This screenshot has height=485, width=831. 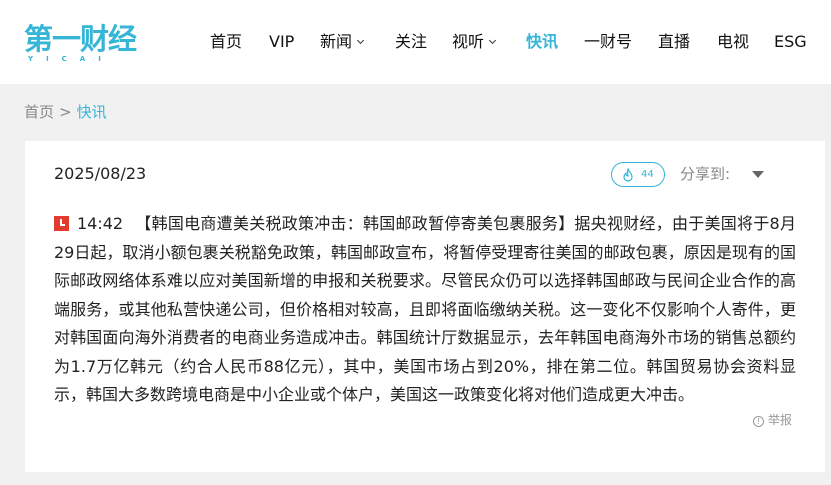 I want to click on breadcrumb-home: 首页, so click(x=39, y=112).